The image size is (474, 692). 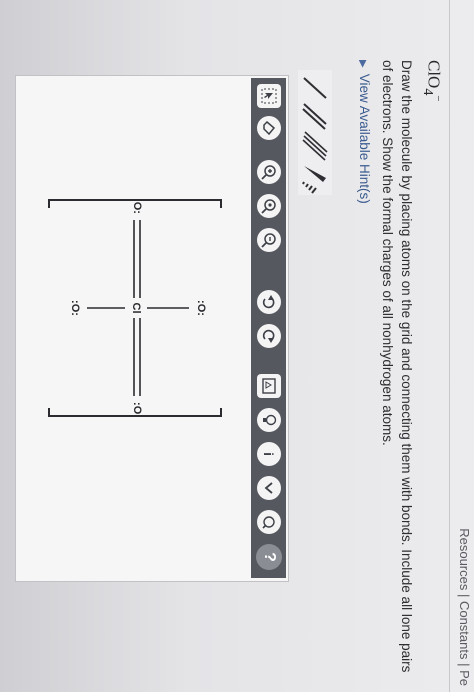 I want to click on formula-charge: −, so click(x=438, y=98).